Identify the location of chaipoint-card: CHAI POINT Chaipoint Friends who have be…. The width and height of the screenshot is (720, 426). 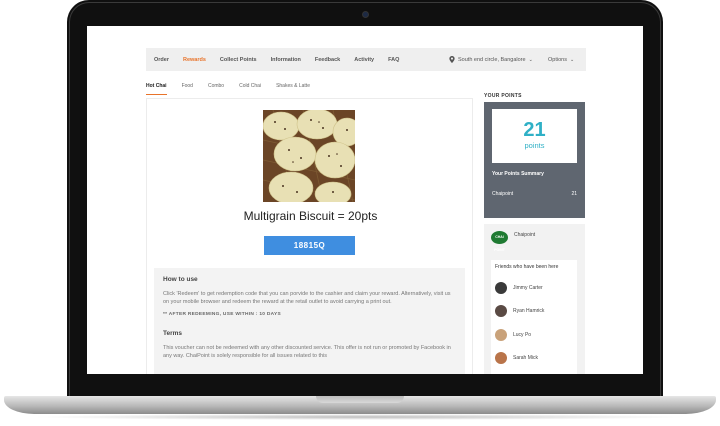
(534, 299).